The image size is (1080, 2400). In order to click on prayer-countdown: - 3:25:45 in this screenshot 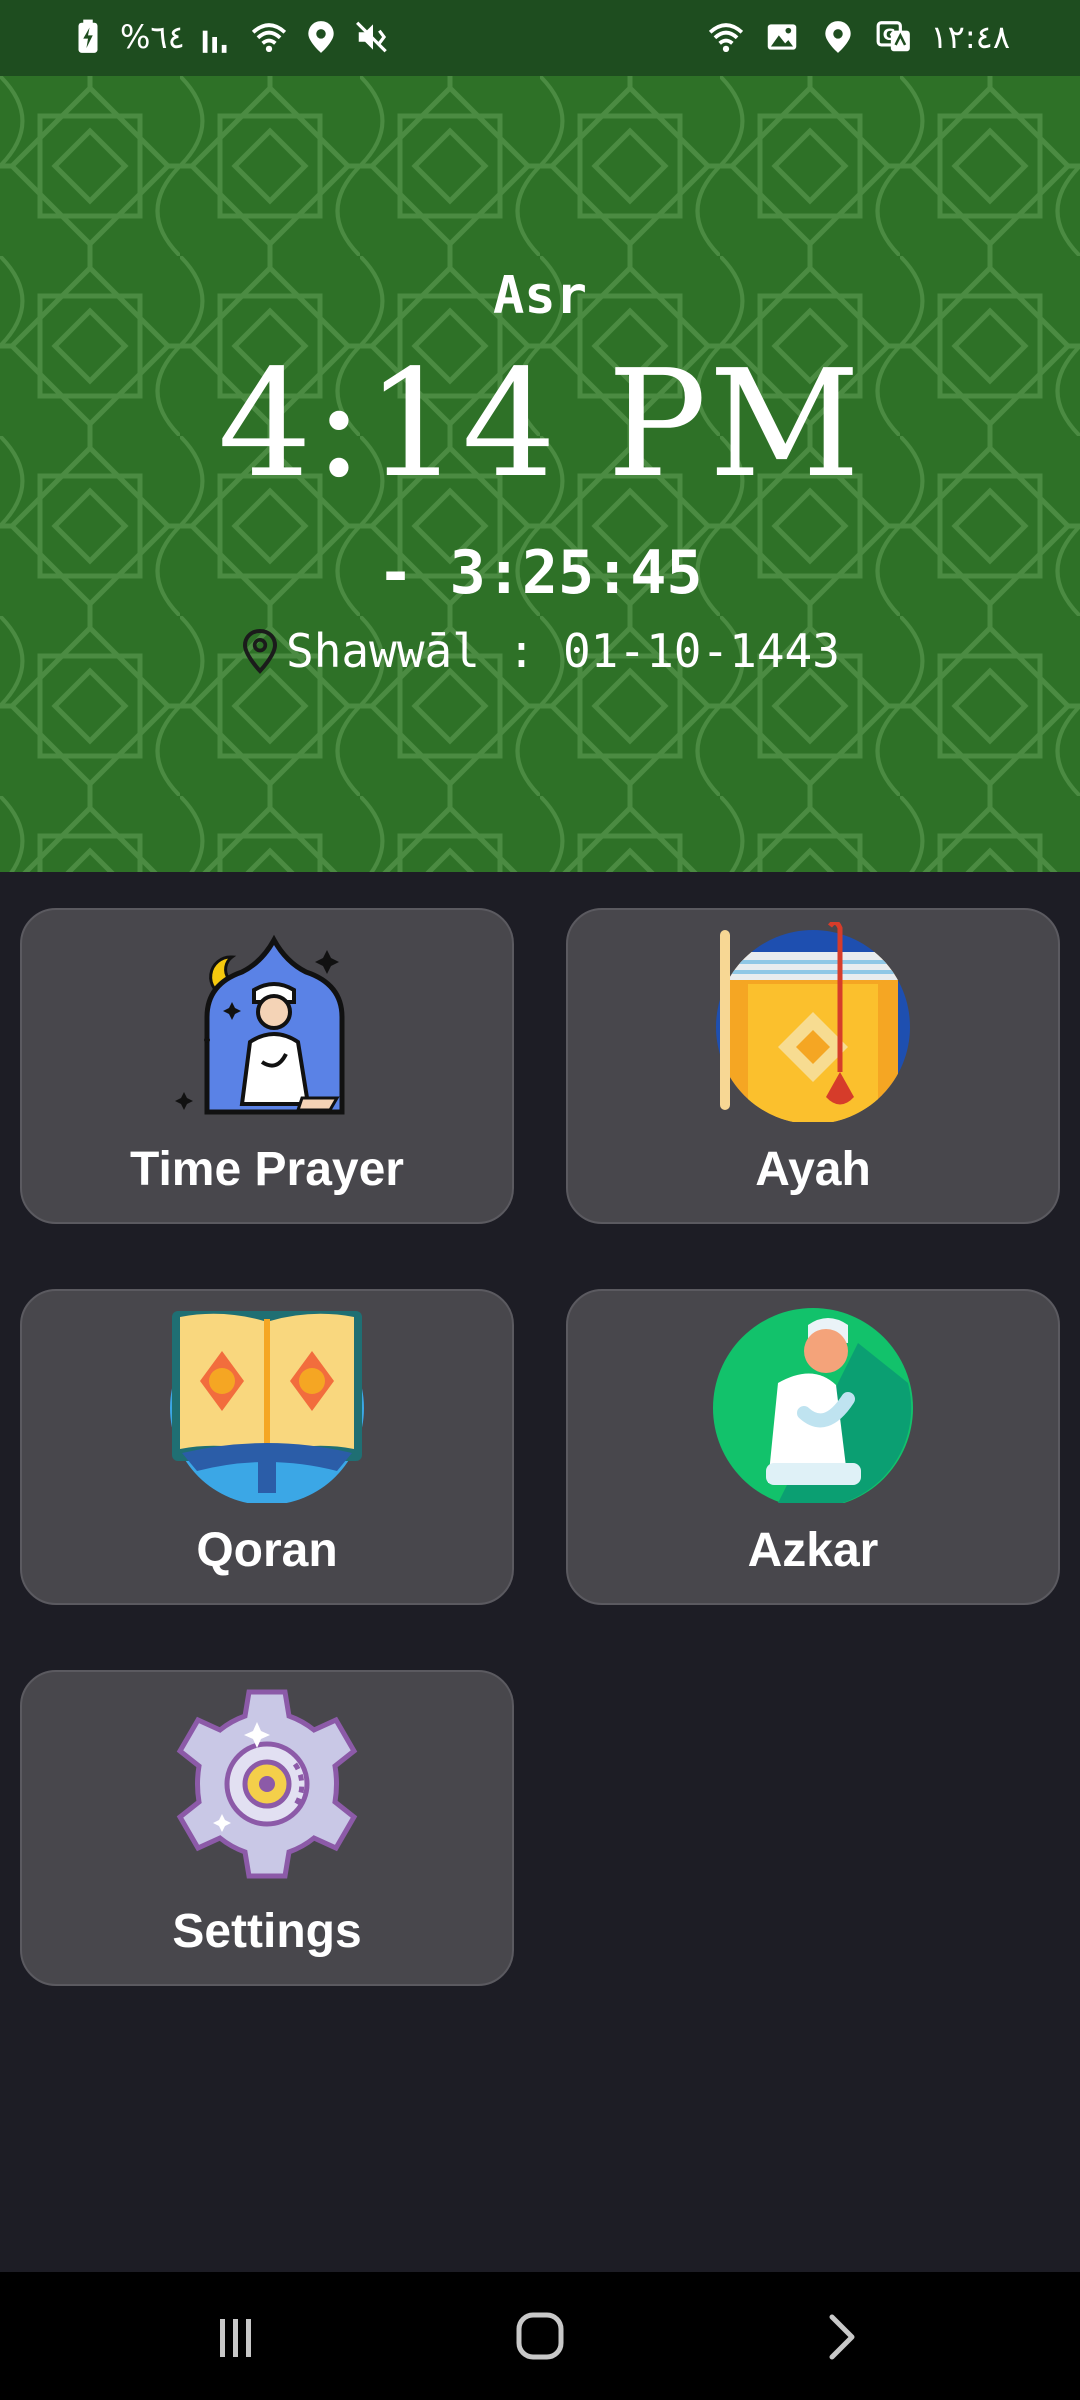, I will do `click(540, 573)`.